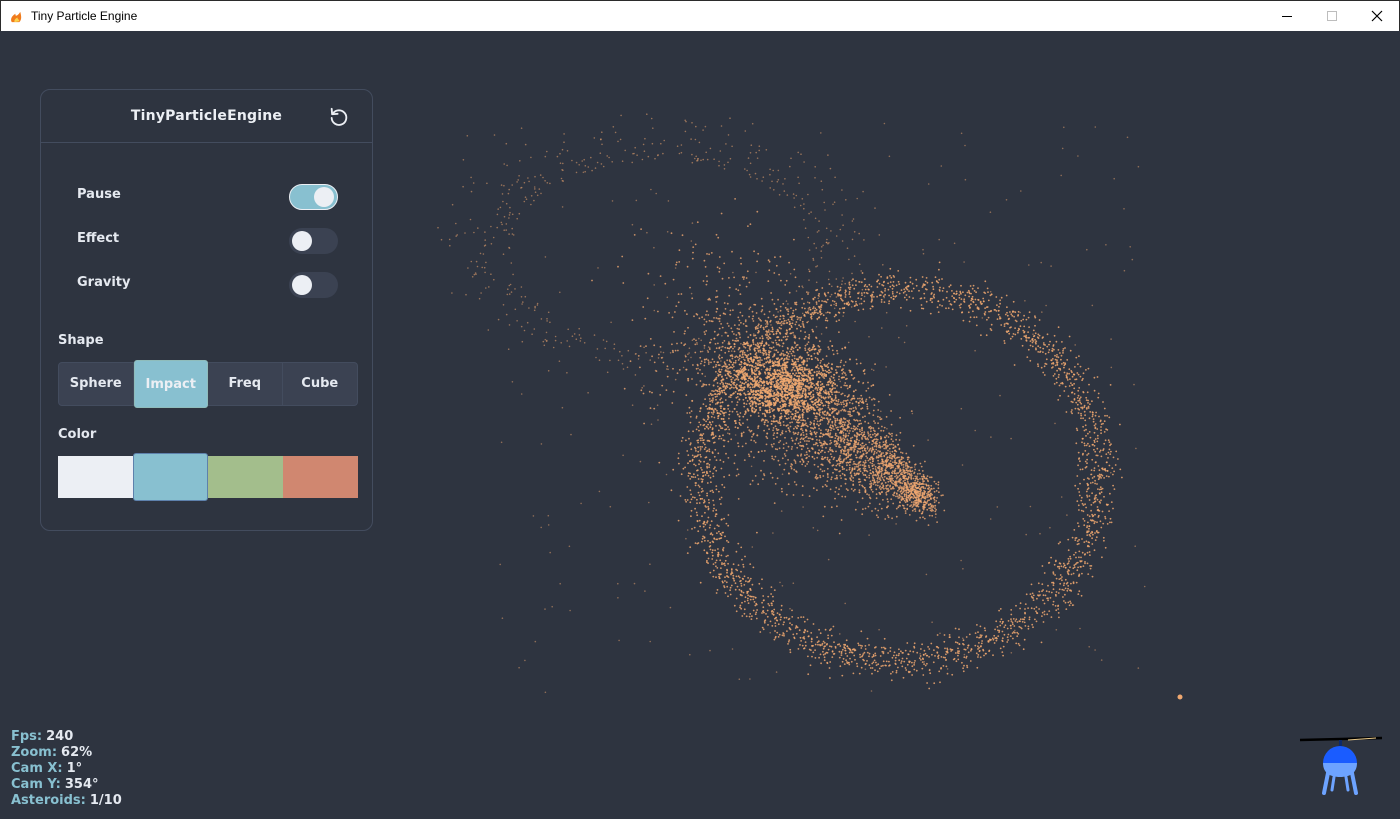 Image resolution: width=1400 pixels, height=819 pixels. What do you see at coordinates (96, 384) in the screenshot?
I see `shape-sphere-button: Sphere` at bounding box center [96, 384].